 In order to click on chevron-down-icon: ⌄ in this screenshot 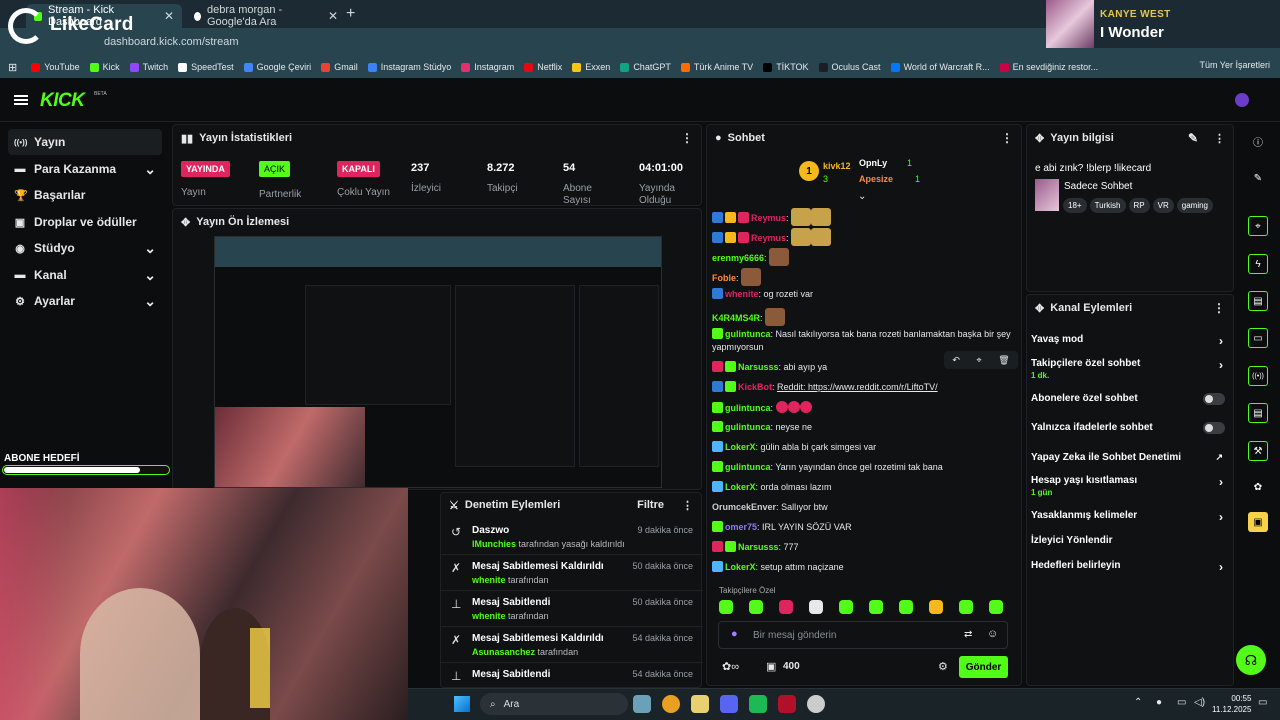, I will do `click(862, 196)`.